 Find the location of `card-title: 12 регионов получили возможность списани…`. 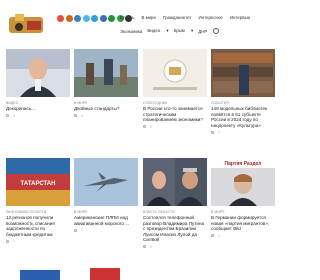

card-title: 12 регионов получили возможность списани… is located at coordinates (38, 226).